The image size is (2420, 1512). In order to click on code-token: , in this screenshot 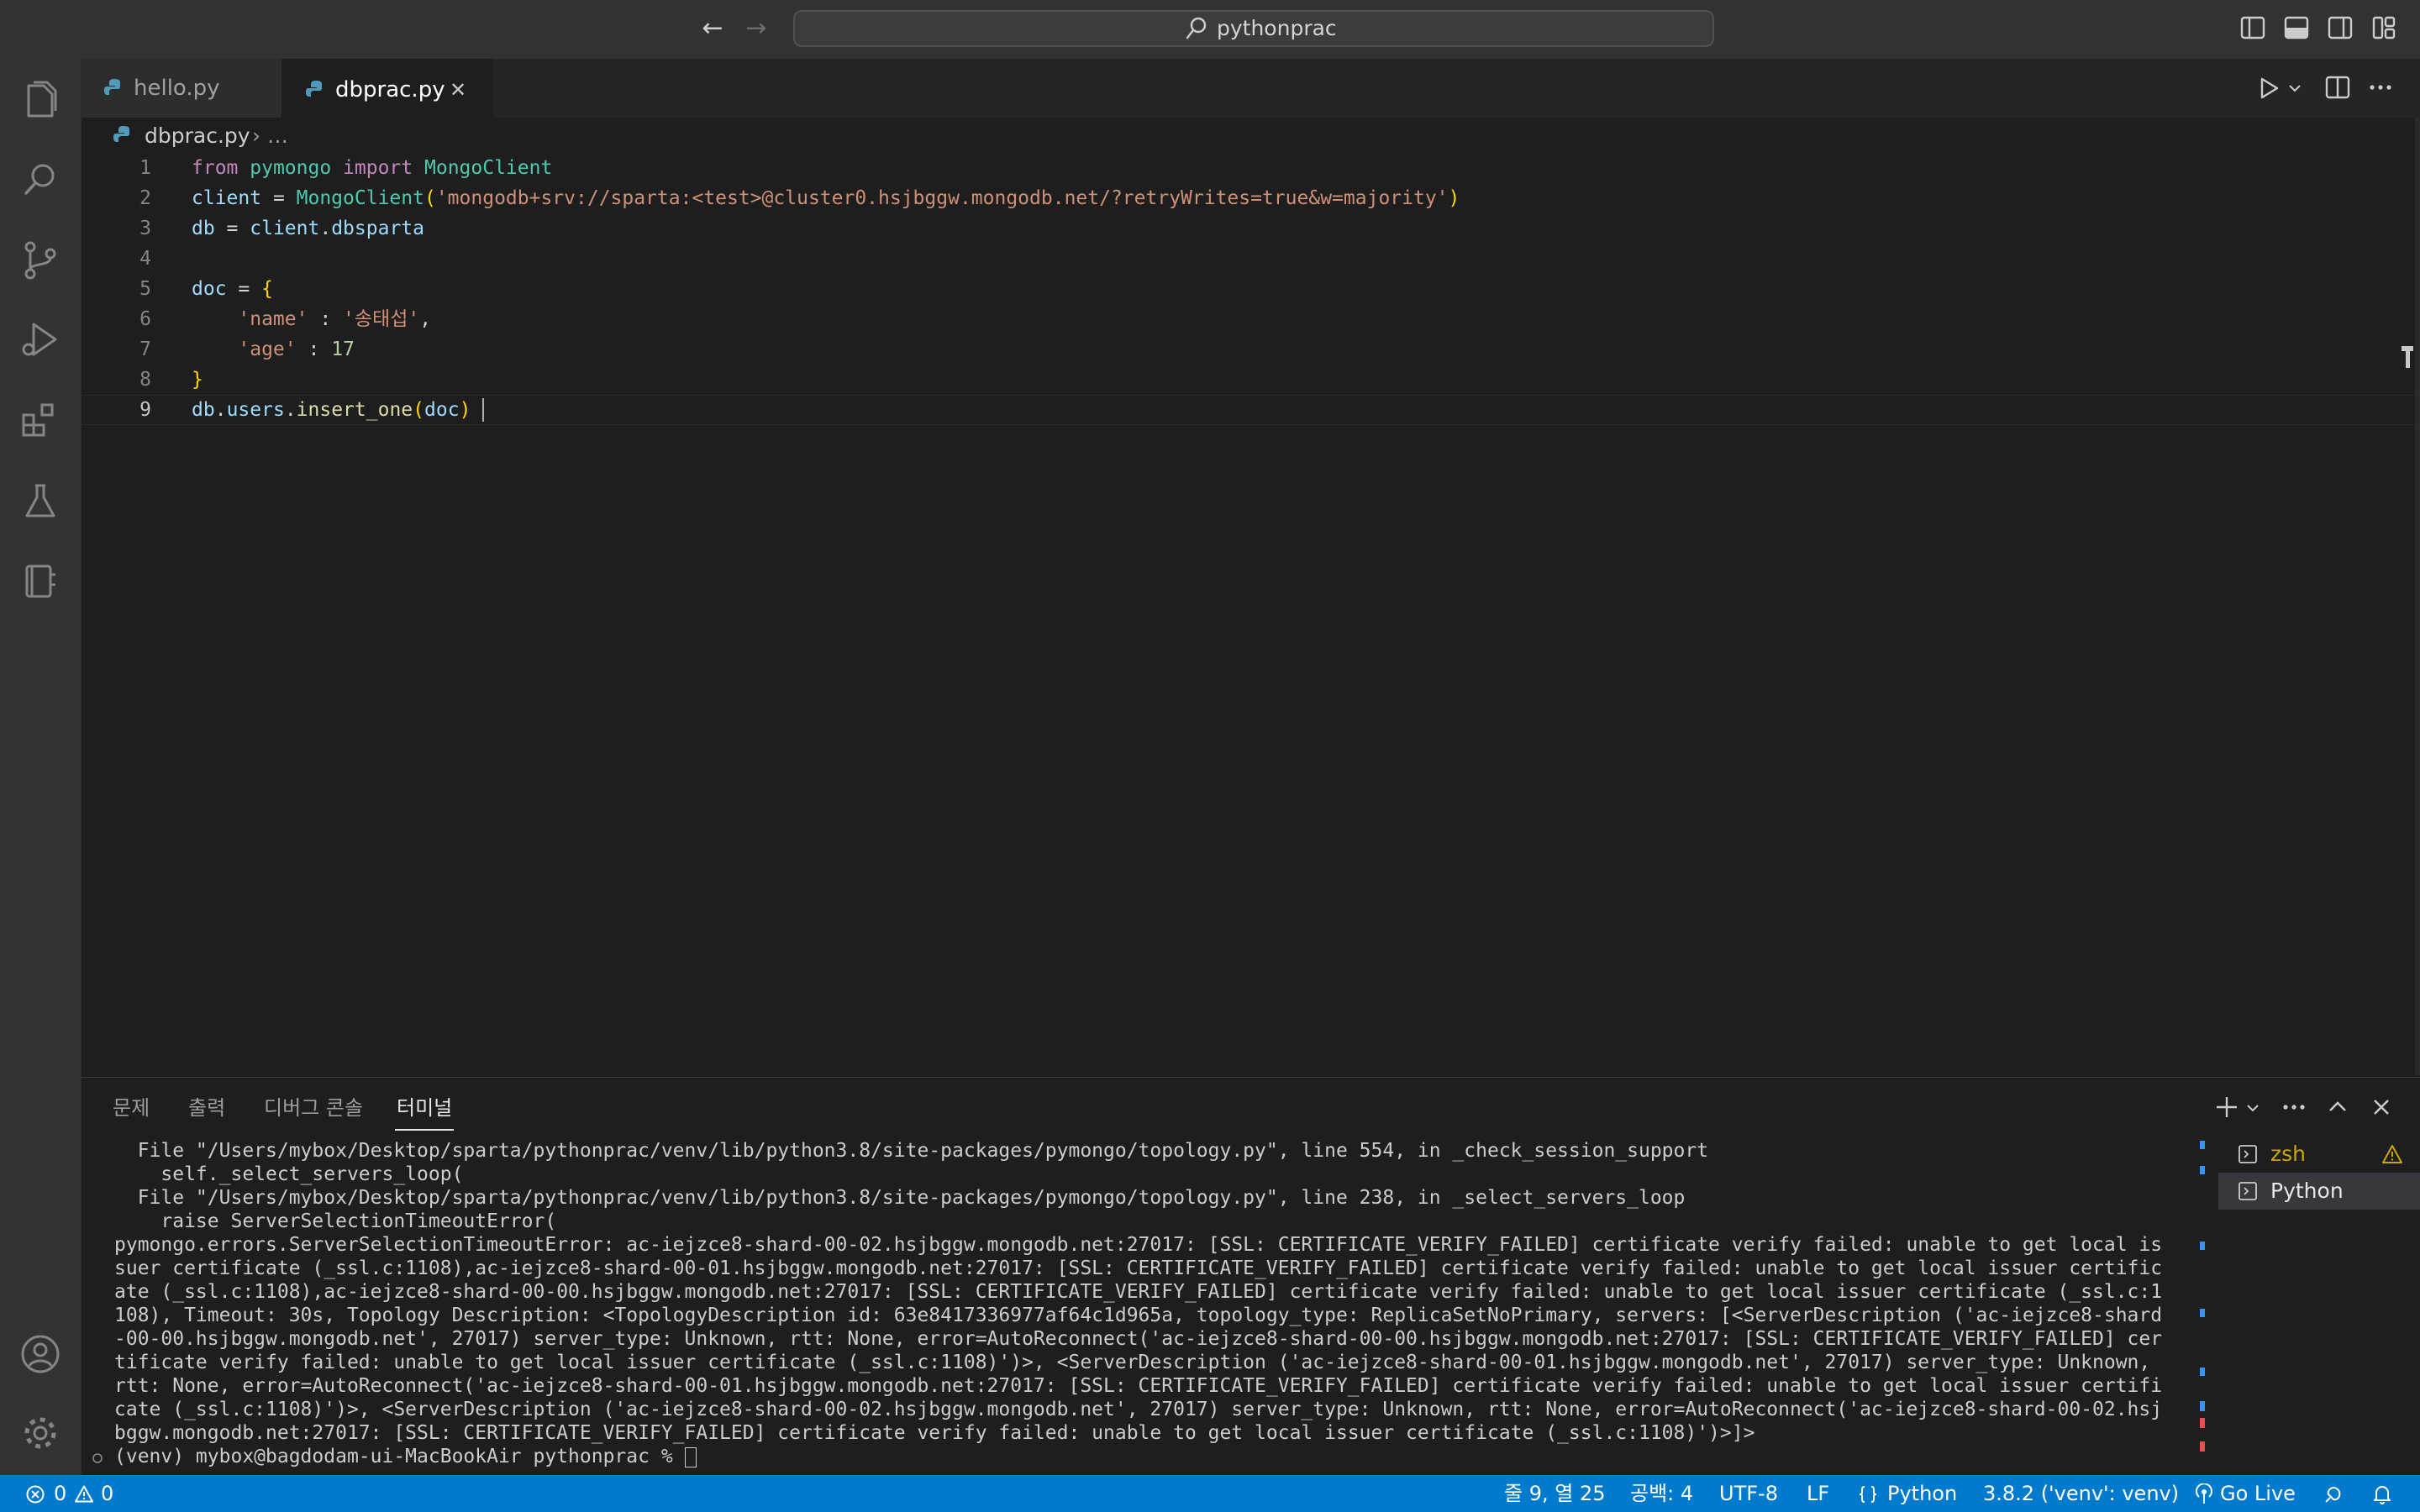, I will do `click(426, 319)`.